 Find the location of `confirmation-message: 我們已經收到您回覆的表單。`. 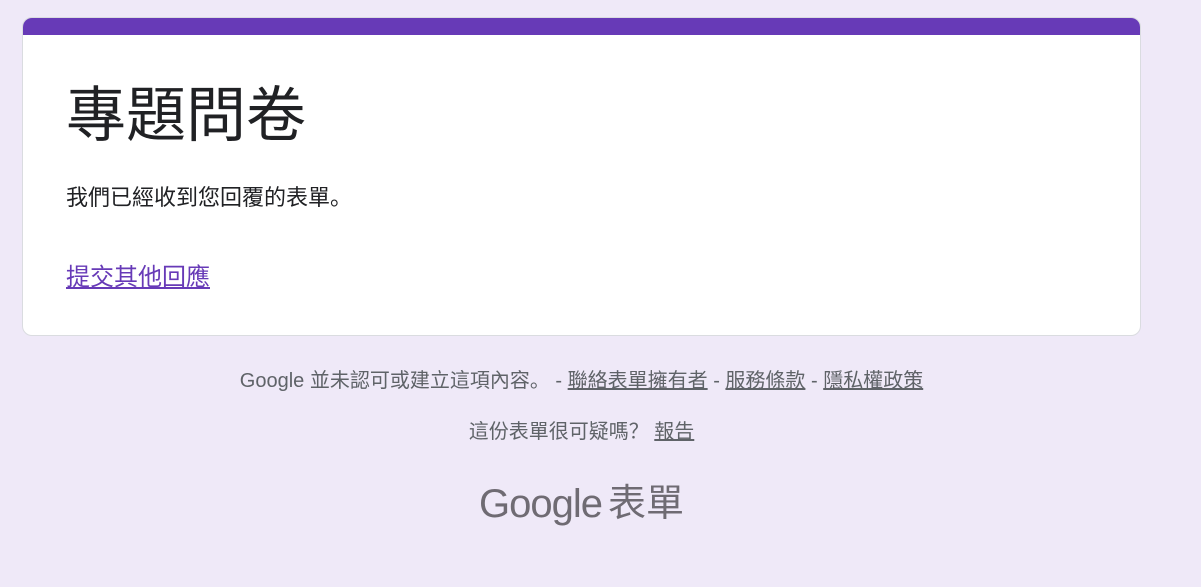

confirmation-message: 我們已經收到您回覆的表單。 is located at coordinates (209, 197).